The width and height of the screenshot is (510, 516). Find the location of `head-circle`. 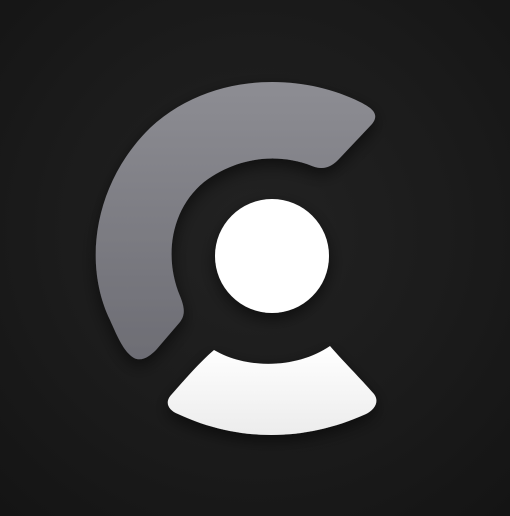

head-circle is located at coordinates (272, 256).